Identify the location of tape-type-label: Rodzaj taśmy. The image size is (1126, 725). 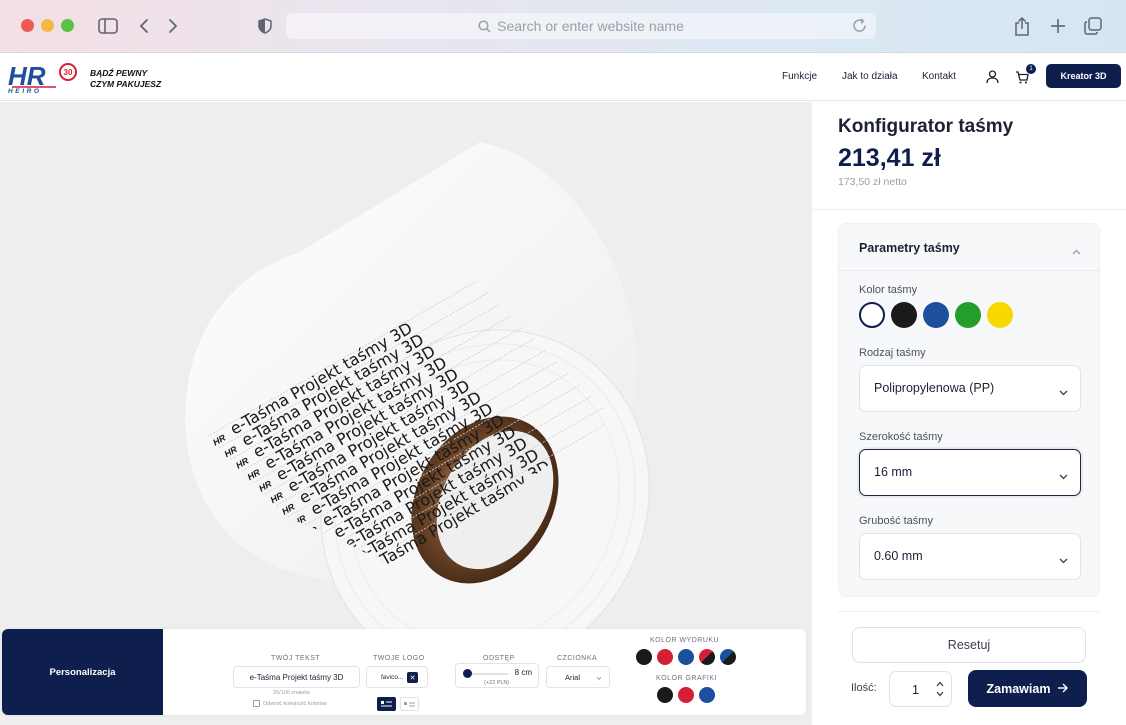
(892, 353).